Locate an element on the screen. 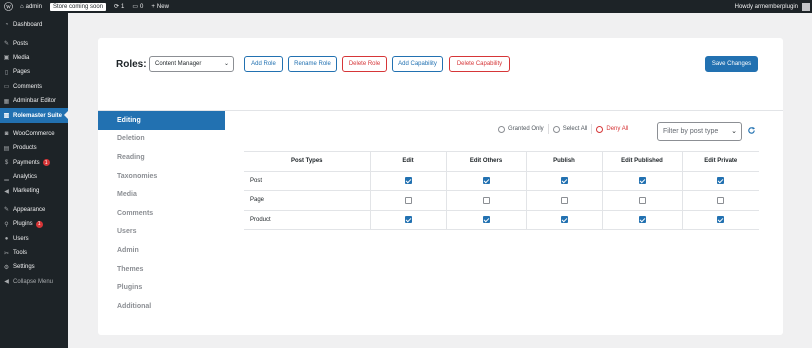  coming-soon-badge: Store coming soon is located at coordinates (77, 6).